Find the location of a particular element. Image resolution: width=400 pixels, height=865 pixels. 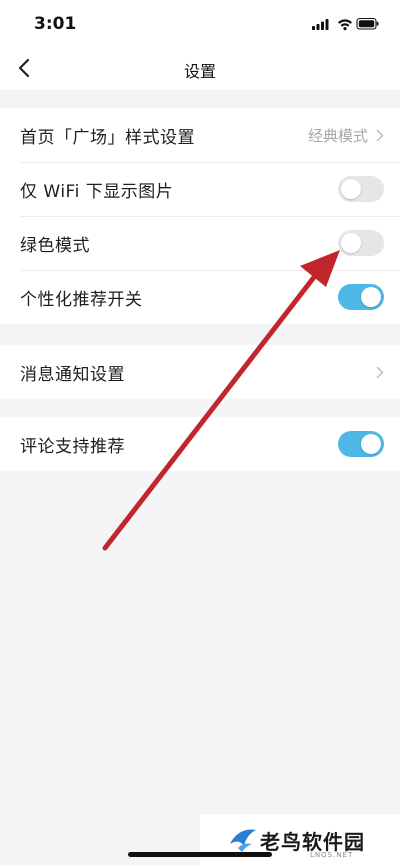

settings-group-notifications: 消息通知设置 is located at coordinates (200, 372).